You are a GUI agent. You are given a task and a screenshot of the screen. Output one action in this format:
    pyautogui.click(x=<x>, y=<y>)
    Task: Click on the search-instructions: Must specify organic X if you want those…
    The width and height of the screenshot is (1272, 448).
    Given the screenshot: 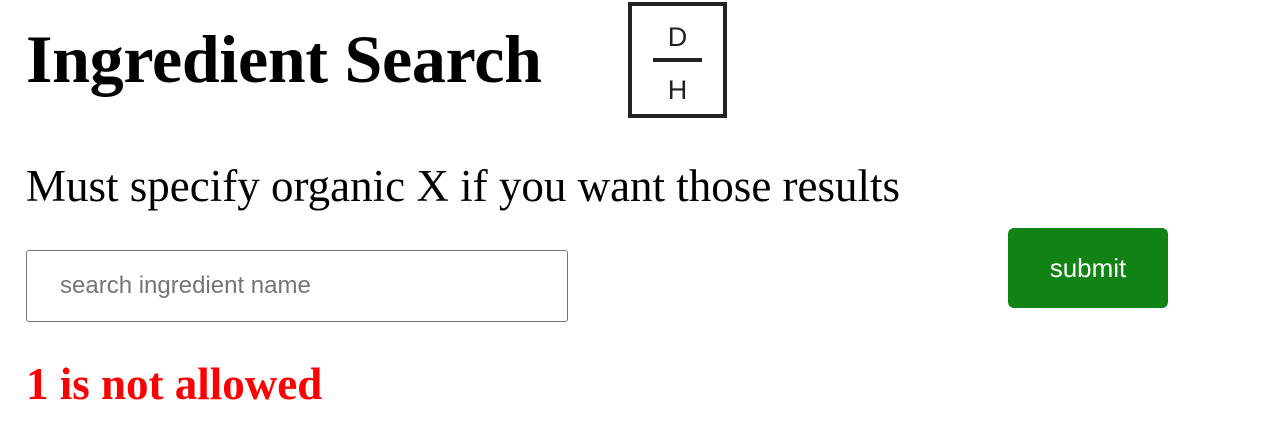 What is the action you would take?
    pyautogui.click(x=463, y=186)
    